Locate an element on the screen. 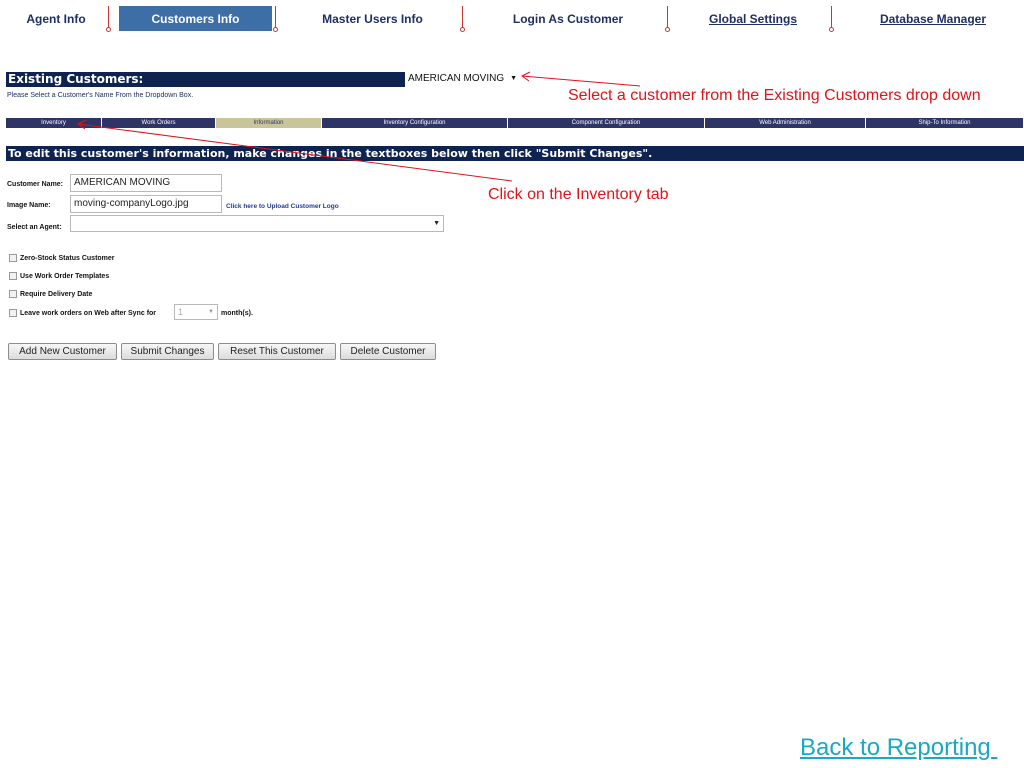  require-delivery-date-checkbox is located at coordinates (13, 294).